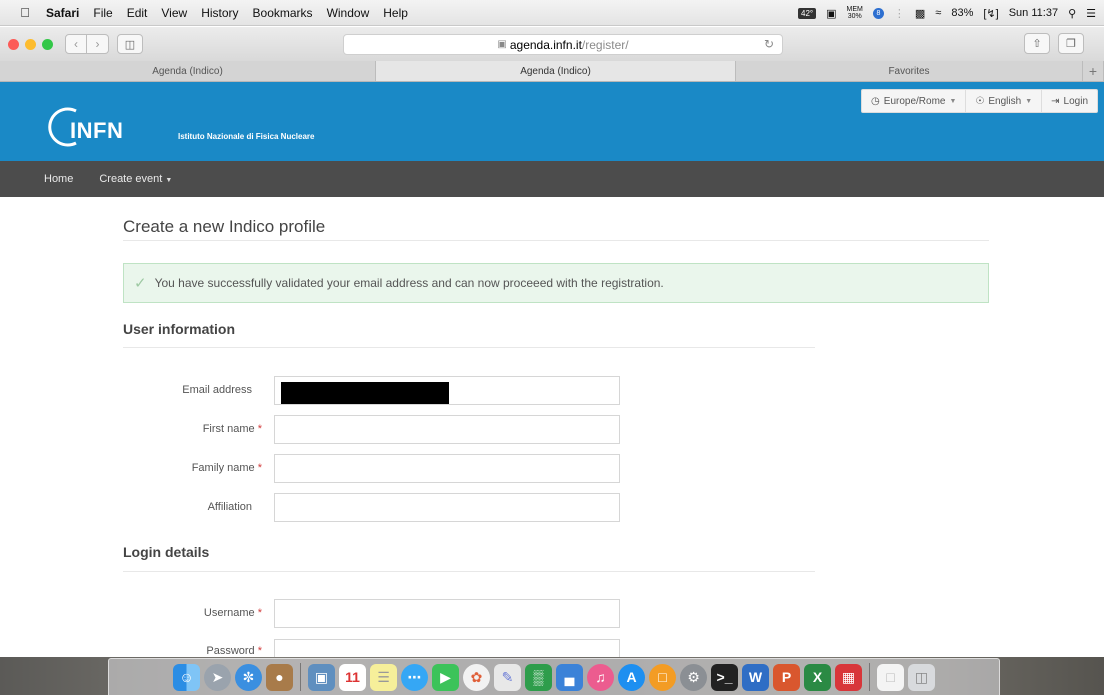  Describe the element at coordinates (1069, 101) in the screenshot. I see `login-link: ⇥ Login` at that location.